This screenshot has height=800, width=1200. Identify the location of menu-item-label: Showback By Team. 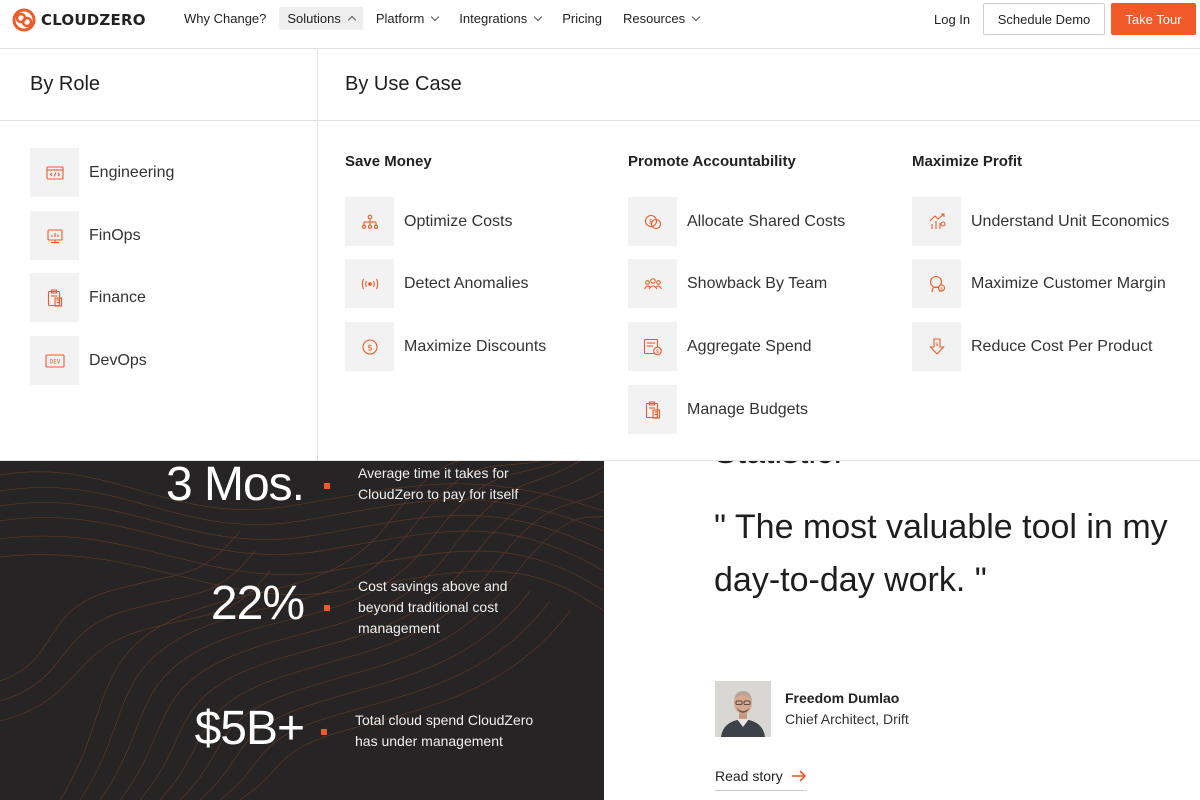
(757, 283).